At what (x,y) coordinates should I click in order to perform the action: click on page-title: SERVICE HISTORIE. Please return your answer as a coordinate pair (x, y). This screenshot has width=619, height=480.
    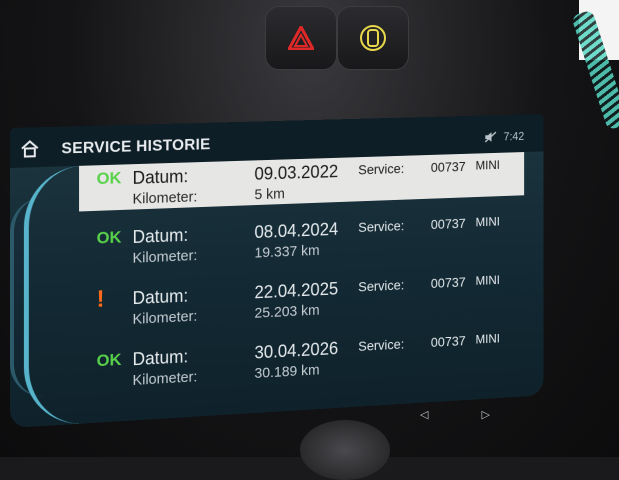
    Looking at the image, I should click on (136, 147).